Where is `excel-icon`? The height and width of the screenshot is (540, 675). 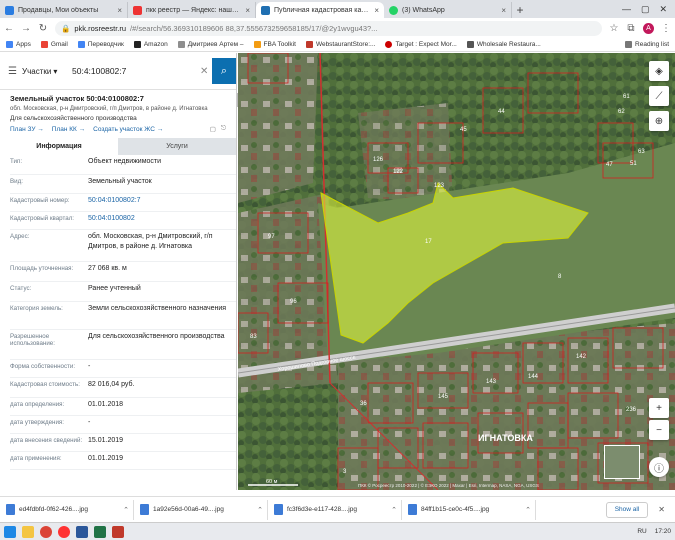
excel-icon is located at coordinates (100, 531).